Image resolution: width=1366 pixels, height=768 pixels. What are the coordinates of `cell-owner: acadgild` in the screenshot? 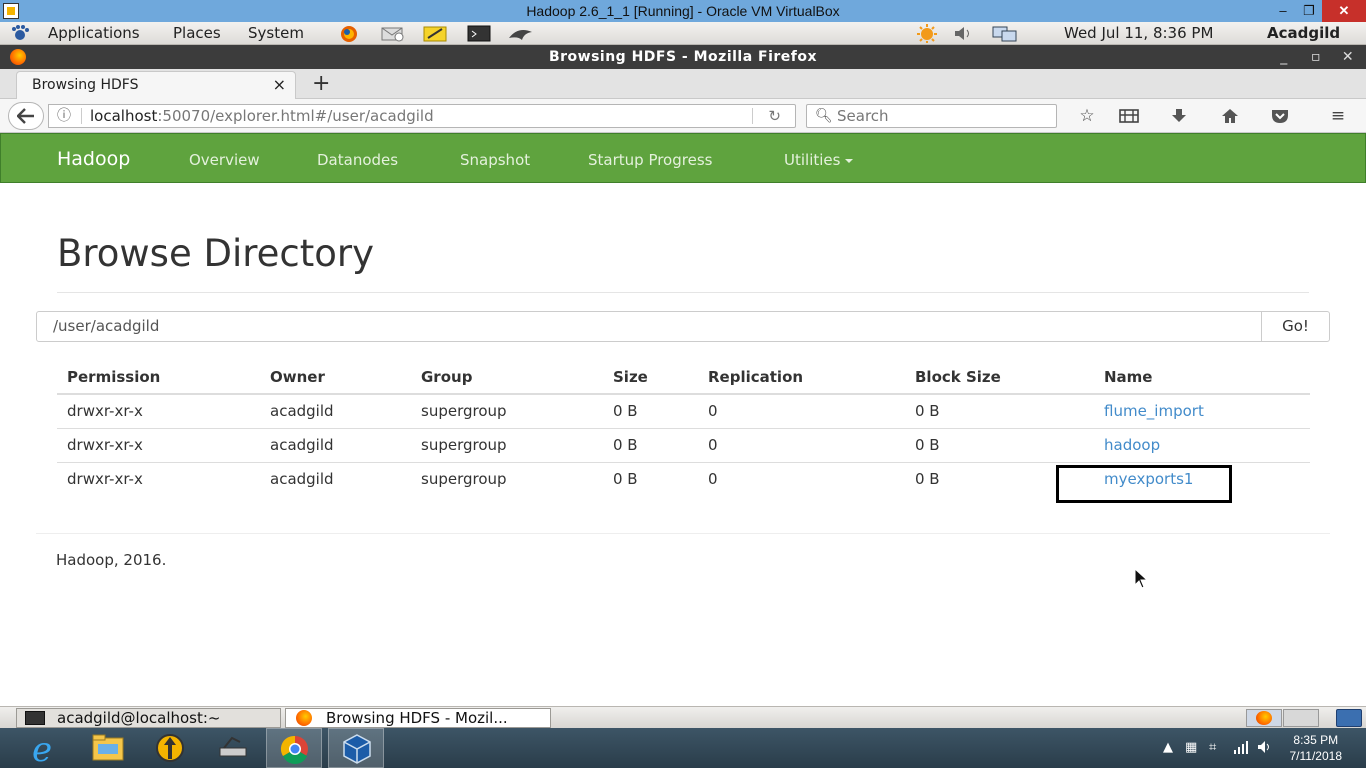 It's located at (335, 478).